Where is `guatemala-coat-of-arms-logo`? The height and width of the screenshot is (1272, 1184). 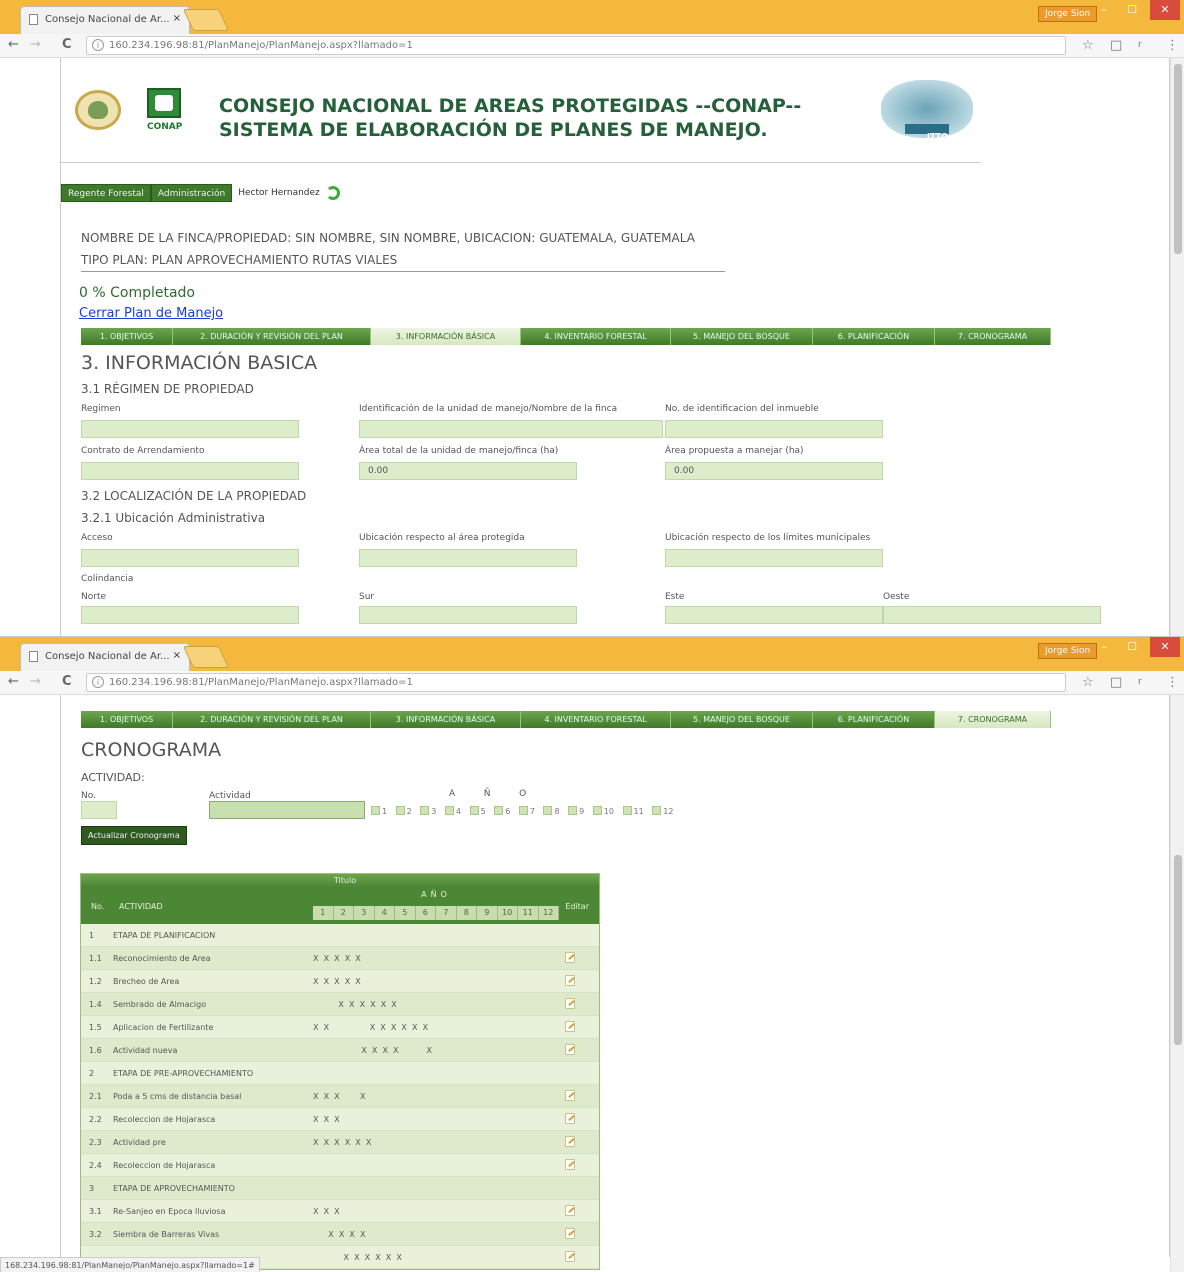 guatemala-coat-of-arms-logo is located at coordinates (98, 110).